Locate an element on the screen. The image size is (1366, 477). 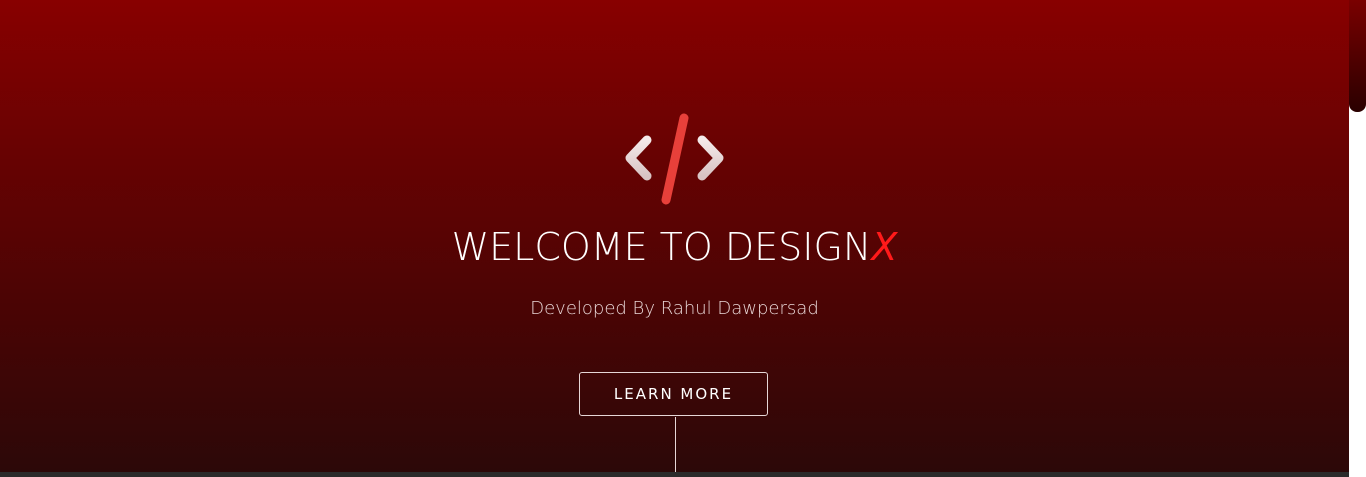
title-main: WELCOME TO DESIGN is located at coordinates (661, 247).